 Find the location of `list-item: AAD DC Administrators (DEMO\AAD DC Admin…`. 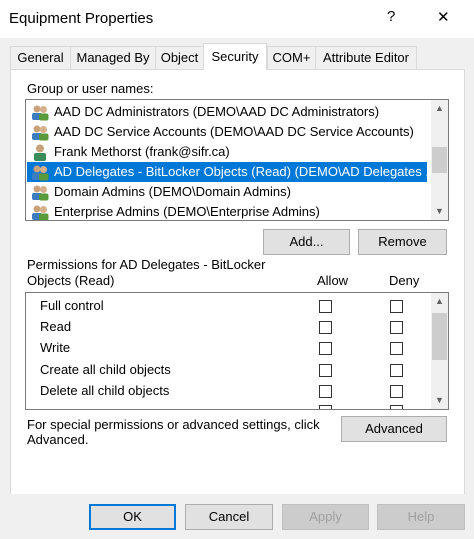

list-item: AAD DC Administrators (DEMO\AAD DC Admin… is located at coordinates (227, 112).